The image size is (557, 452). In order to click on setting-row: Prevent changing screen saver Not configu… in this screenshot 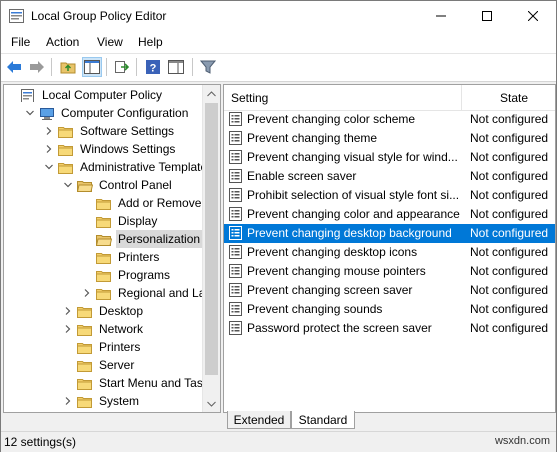, I will do `click(389, 290)`.